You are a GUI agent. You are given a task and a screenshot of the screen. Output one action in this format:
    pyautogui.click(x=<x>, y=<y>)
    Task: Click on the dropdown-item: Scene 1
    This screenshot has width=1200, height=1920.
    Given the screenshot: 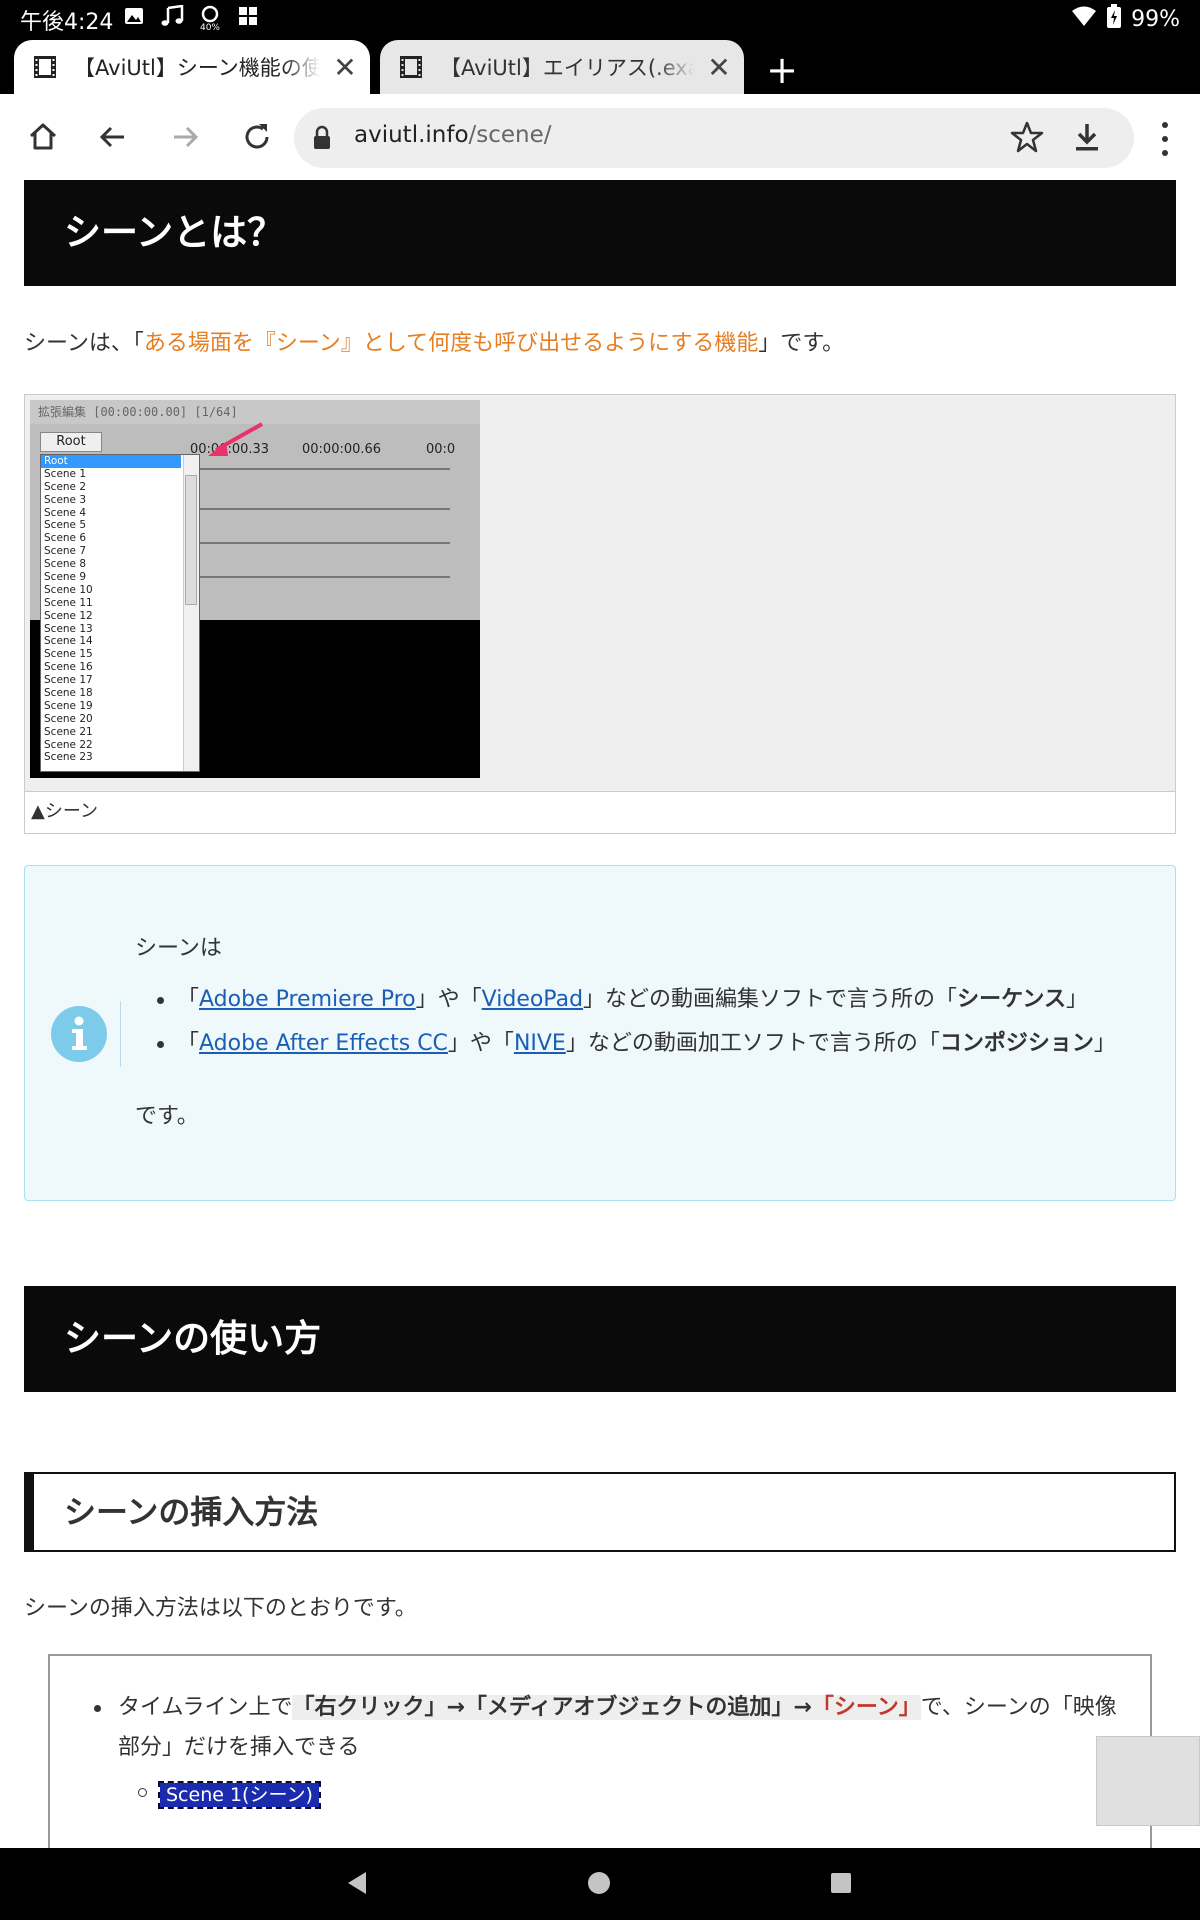 What is the action you would take?
    pyautogui.click(x=65, y=473)
    